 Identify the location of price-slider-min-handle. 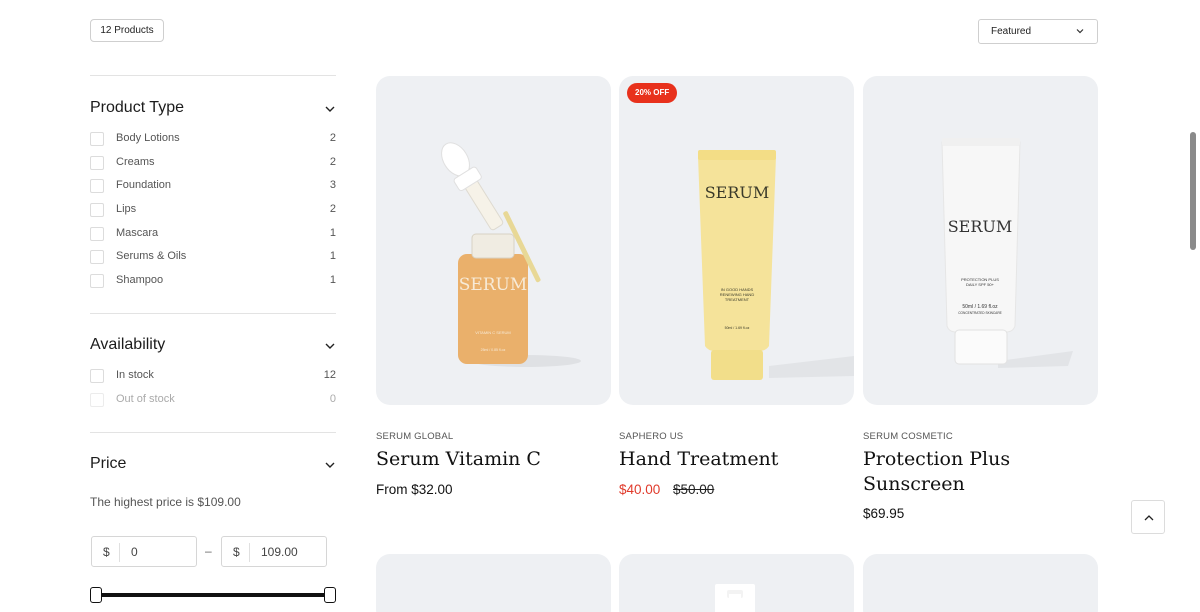
(96, 595).